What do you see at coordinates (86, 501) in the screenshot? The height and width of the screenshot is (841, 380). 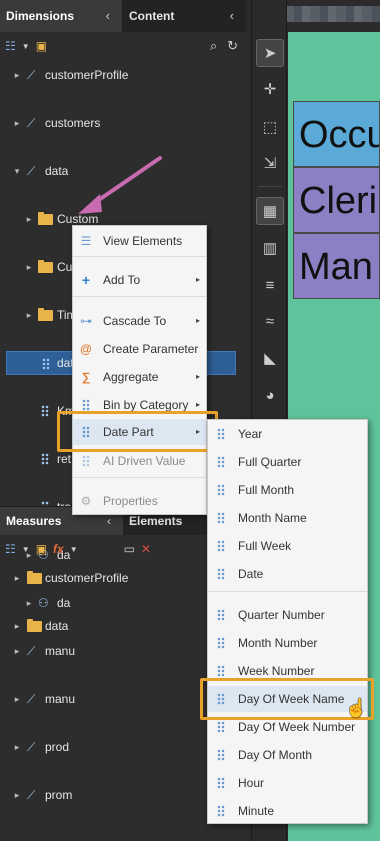 I see `gear-icon: ⚙` at bounding box center [86, 501].